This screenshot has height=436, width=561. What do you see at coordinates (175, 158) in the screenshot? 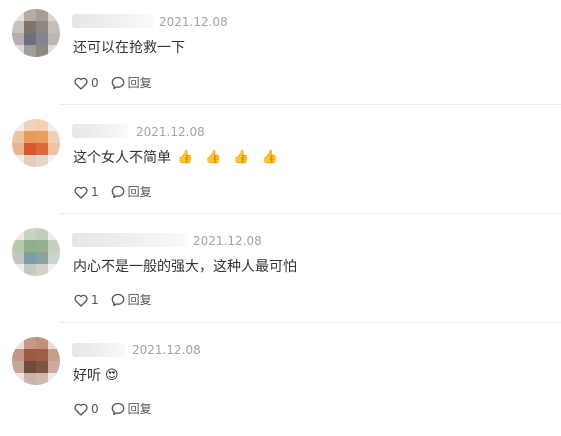
I see `comment-text: 这个女人不简单 👍 👍 👍 👍` at bounding box center [175, 158].